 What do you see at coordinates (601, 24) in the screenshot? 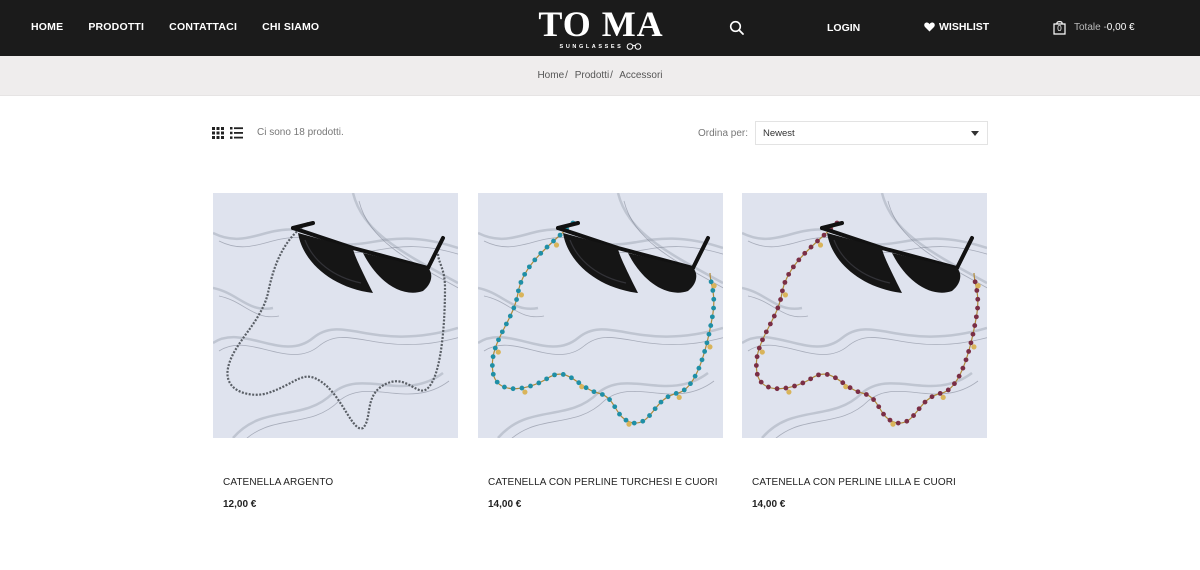
I see `logo-text: TO MA` at bounding box center [601, 24].